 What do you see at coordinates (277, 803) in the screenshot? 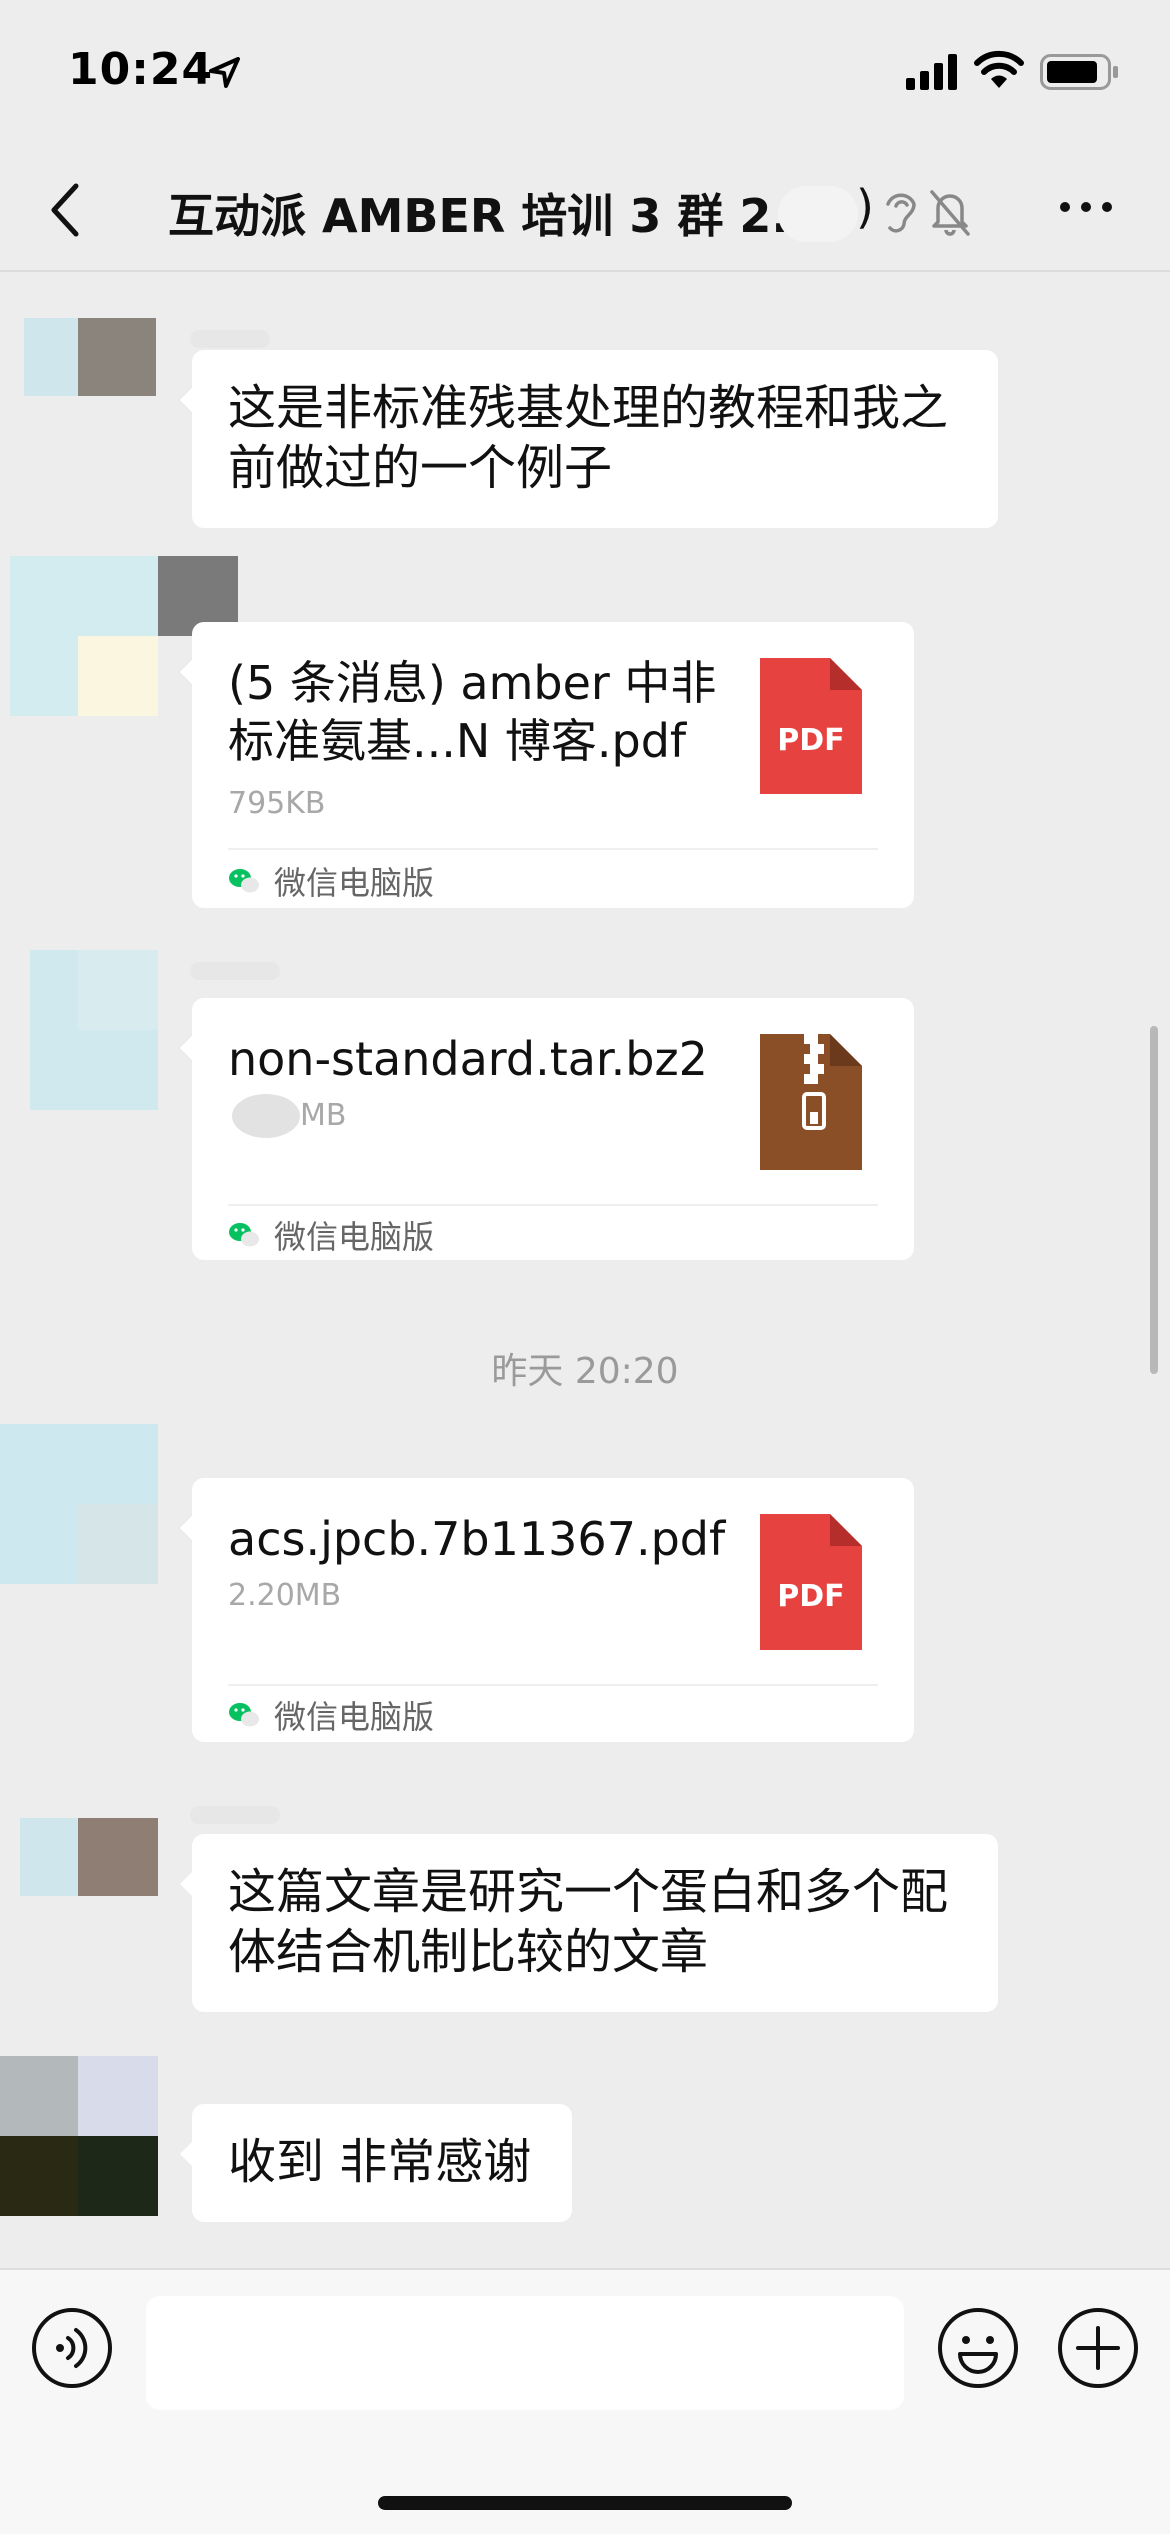
I see `file-size: 795KB` at bounding box center [277, 803].